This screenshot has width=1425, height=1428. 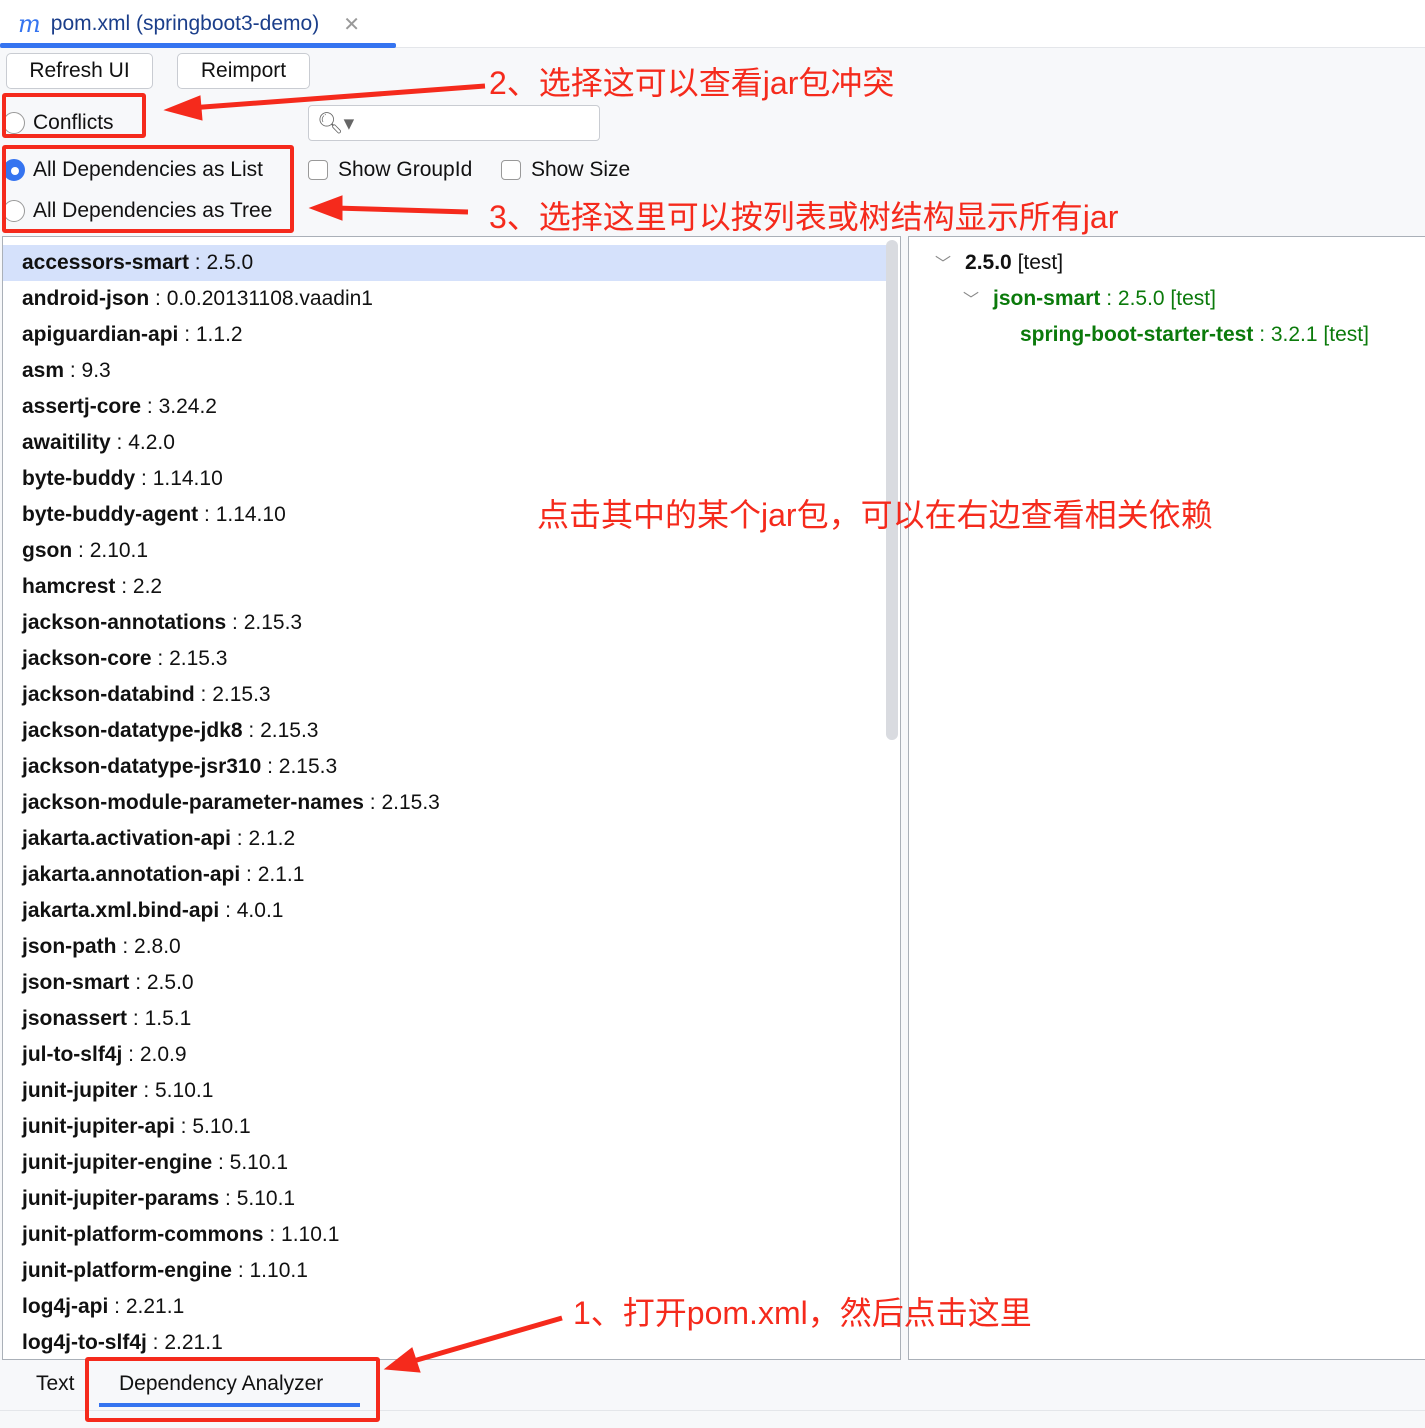 What do you see at coordinates (486, 1340) in the screenshot?
I see `arrow-step1` at bounding box center [486, 1340].